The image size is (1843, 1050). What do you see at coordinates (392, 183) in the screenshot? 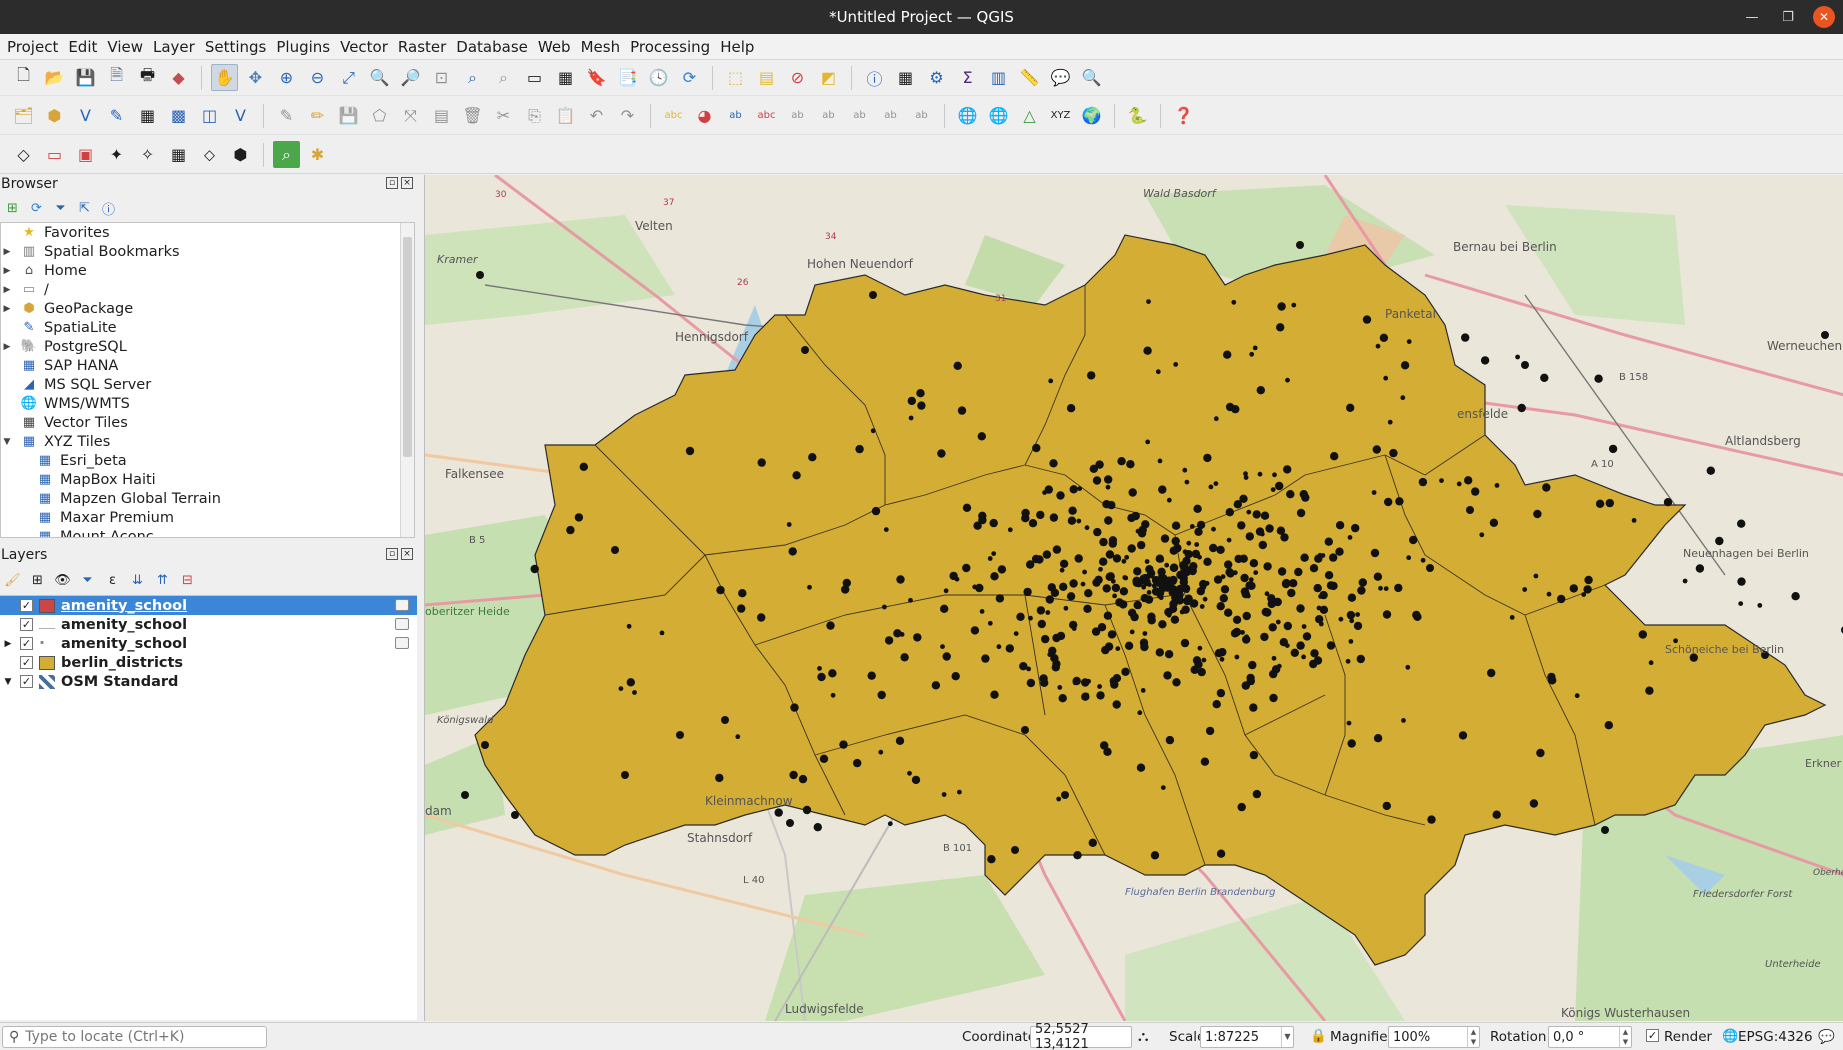
I see `undock-icon: ▫` at bounding box center [392, 183].